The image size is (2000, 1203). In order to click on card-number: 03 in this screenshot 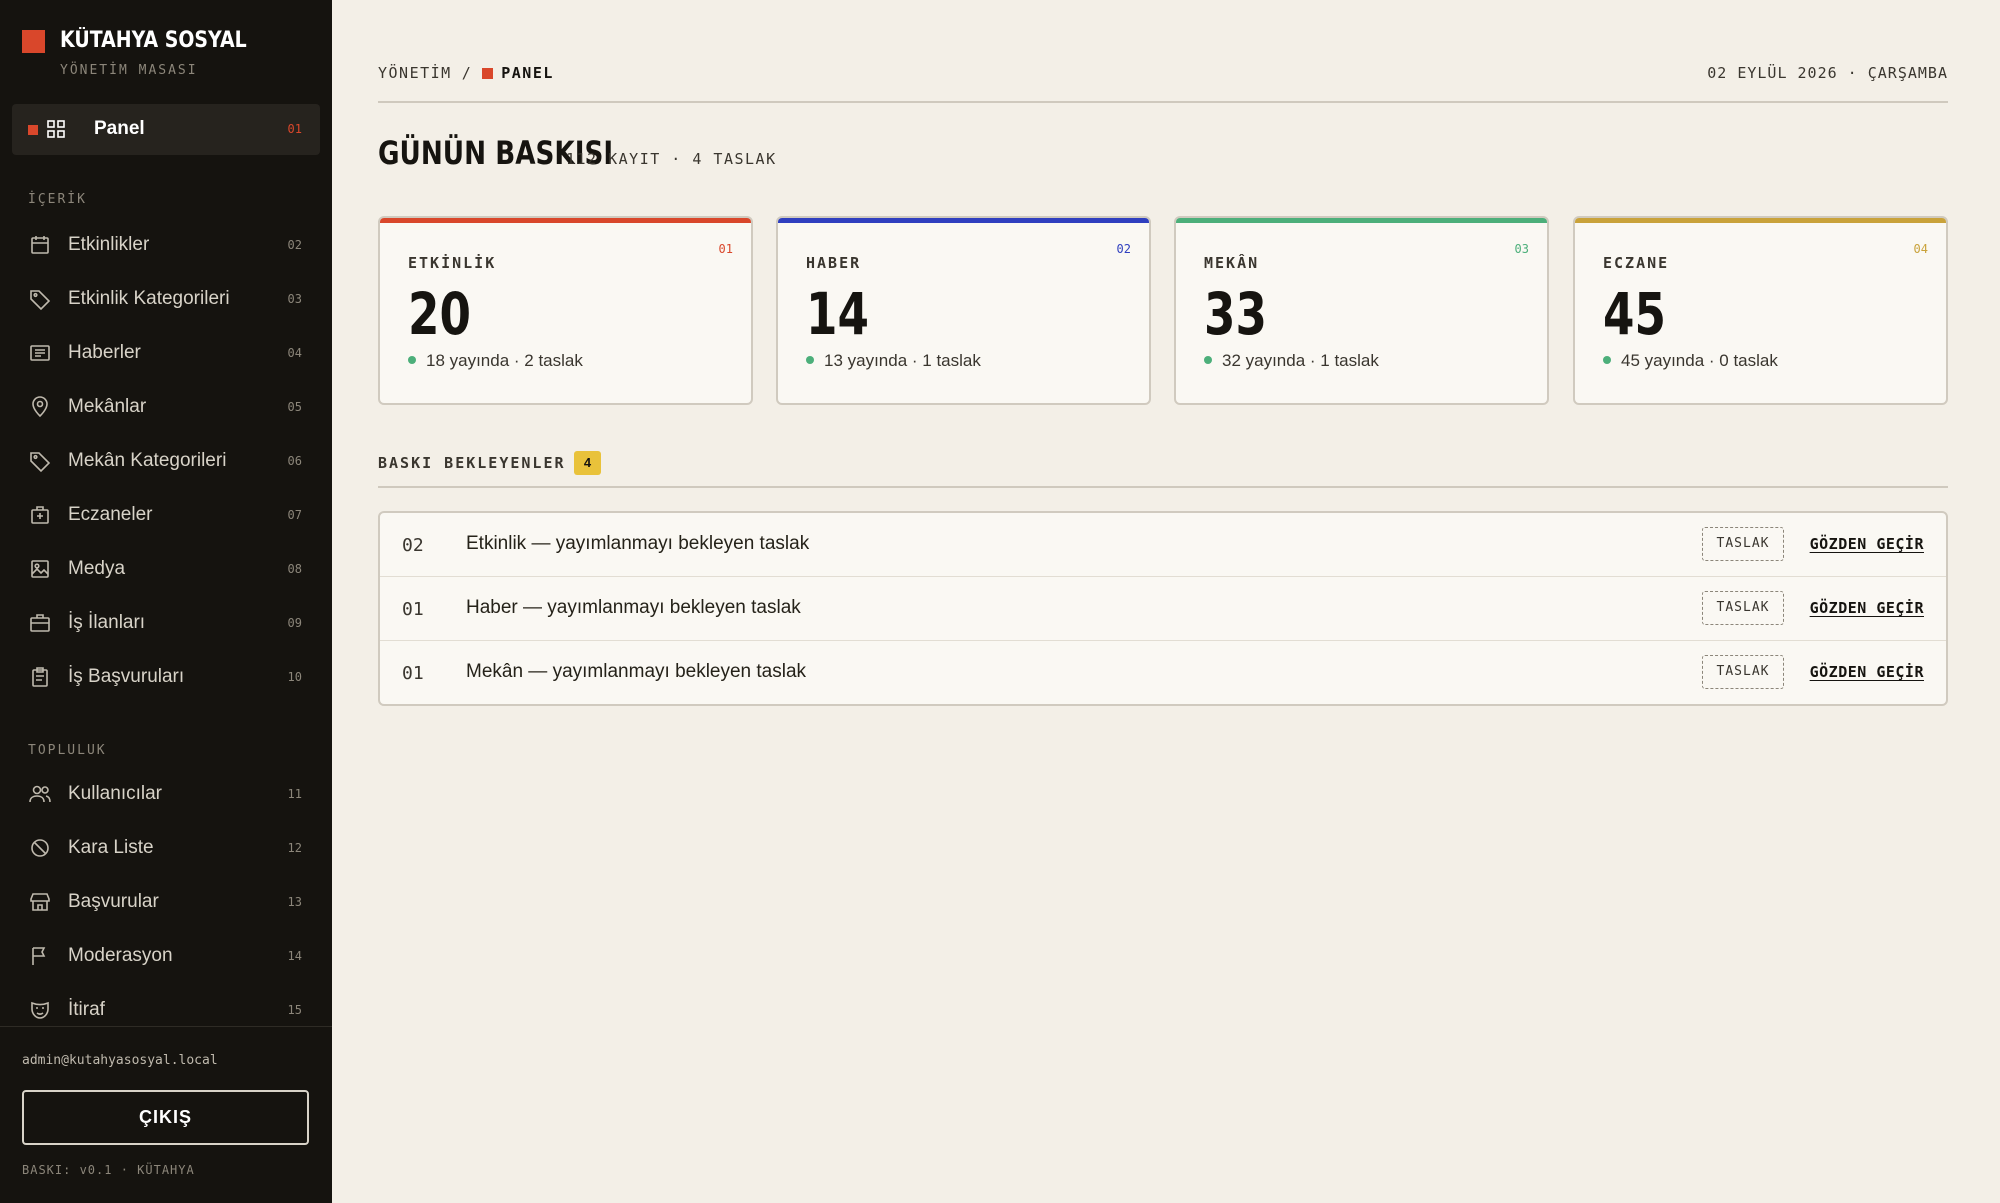, I will do `click(1521, 249)`.